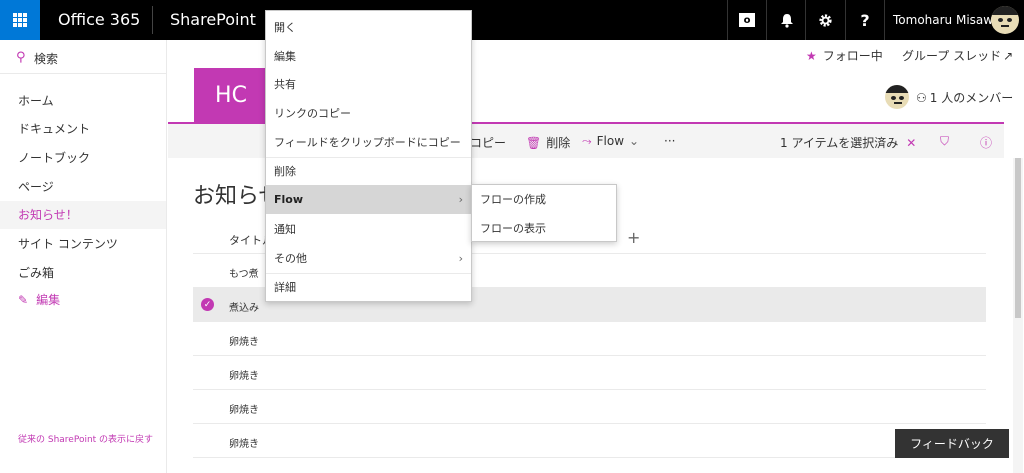 This screenshot has height=473, width=1024. I want to click on office365-brand: Office 365, so click(99, 19).